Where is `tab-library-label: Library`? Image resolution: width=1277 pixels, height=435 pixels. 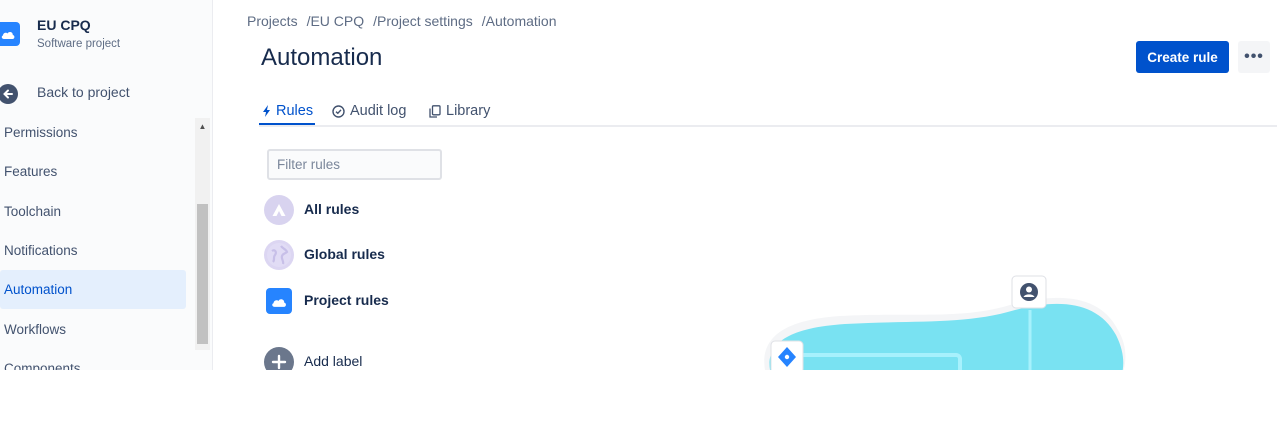 tab-library-label: Library is located at coordinates (468, 111).